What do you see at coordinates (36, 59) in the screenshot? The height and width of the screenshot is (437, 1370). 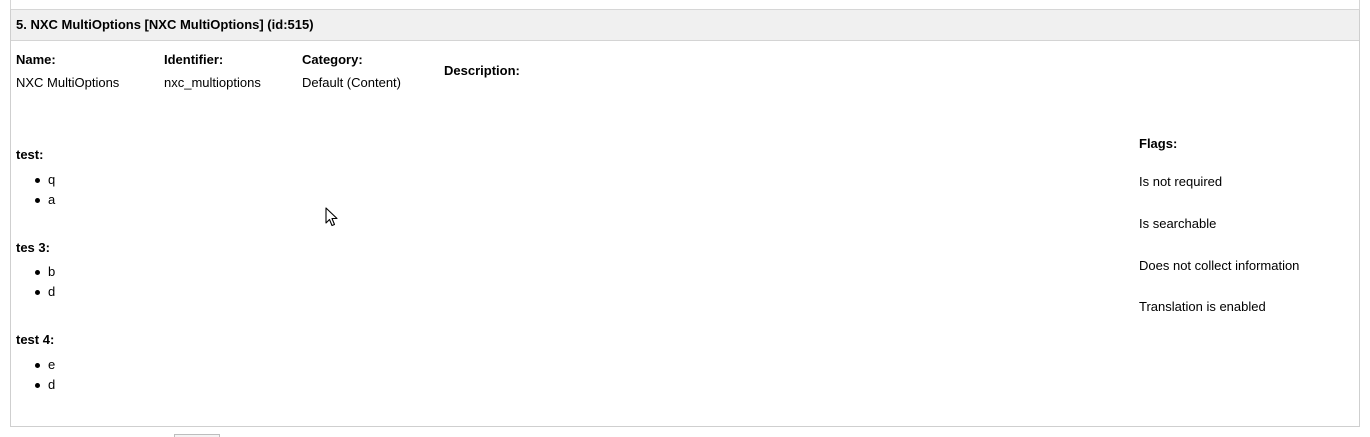 I see `name-label: Name:` at bounding box center [36, 59].